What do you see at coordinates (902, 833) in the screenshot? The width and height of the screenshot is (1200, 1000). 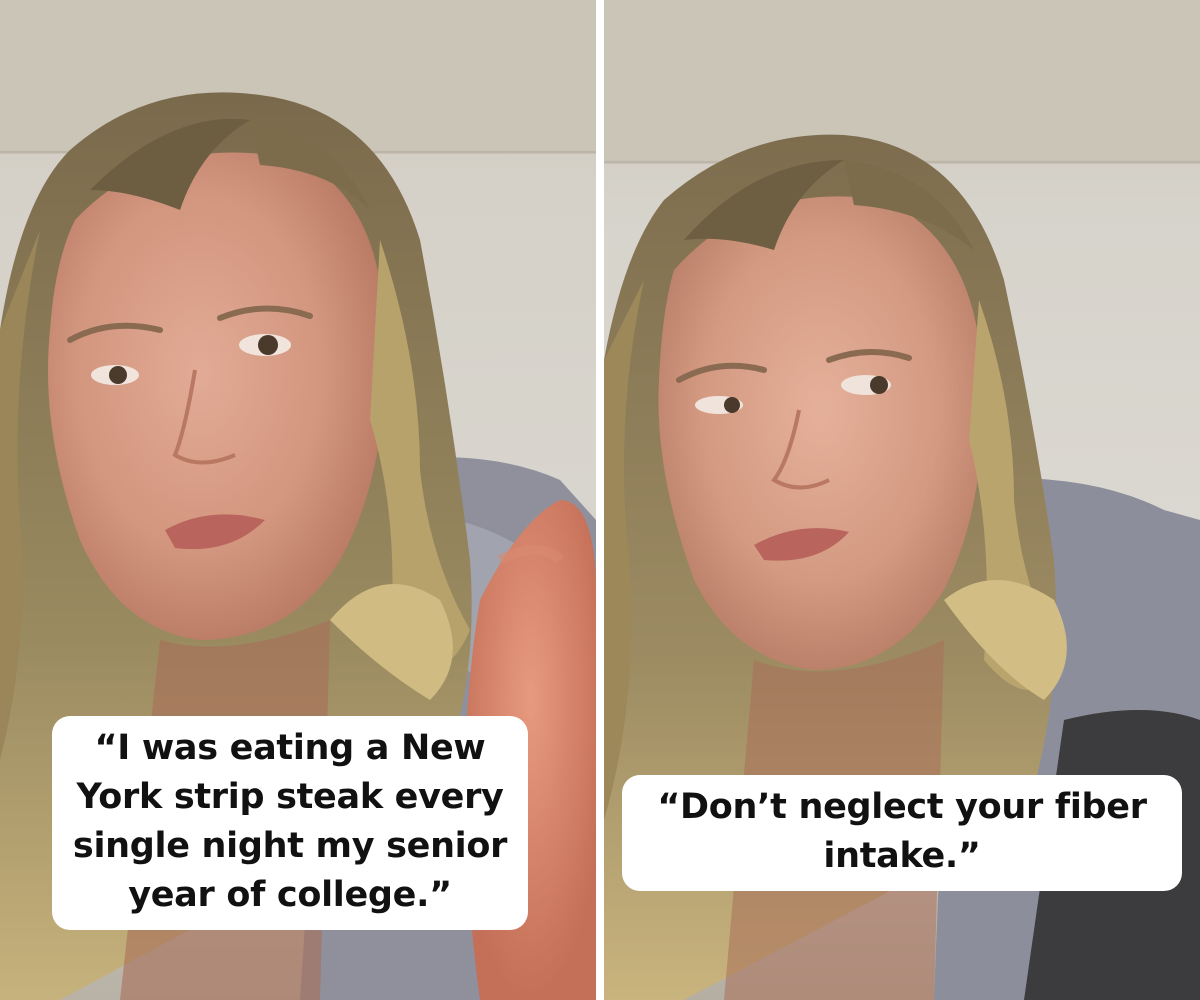 I see `quote-caption-right: “Don’t neglect your fiber intake.”` at bounding box center [902, 833].